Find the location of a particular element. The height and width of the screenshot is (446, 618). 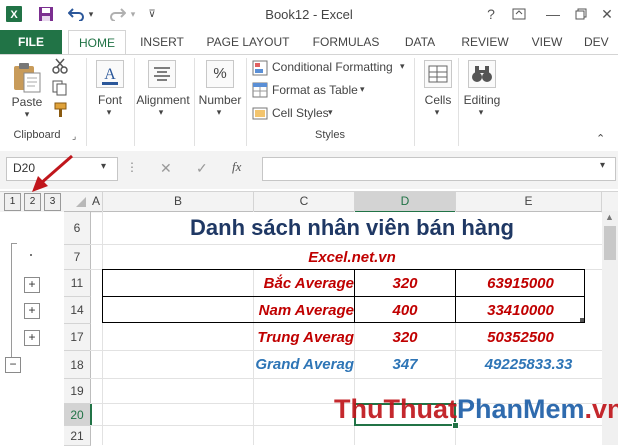

name-box-dropdown-icon: ▾ is located at coordinates (103, 166).